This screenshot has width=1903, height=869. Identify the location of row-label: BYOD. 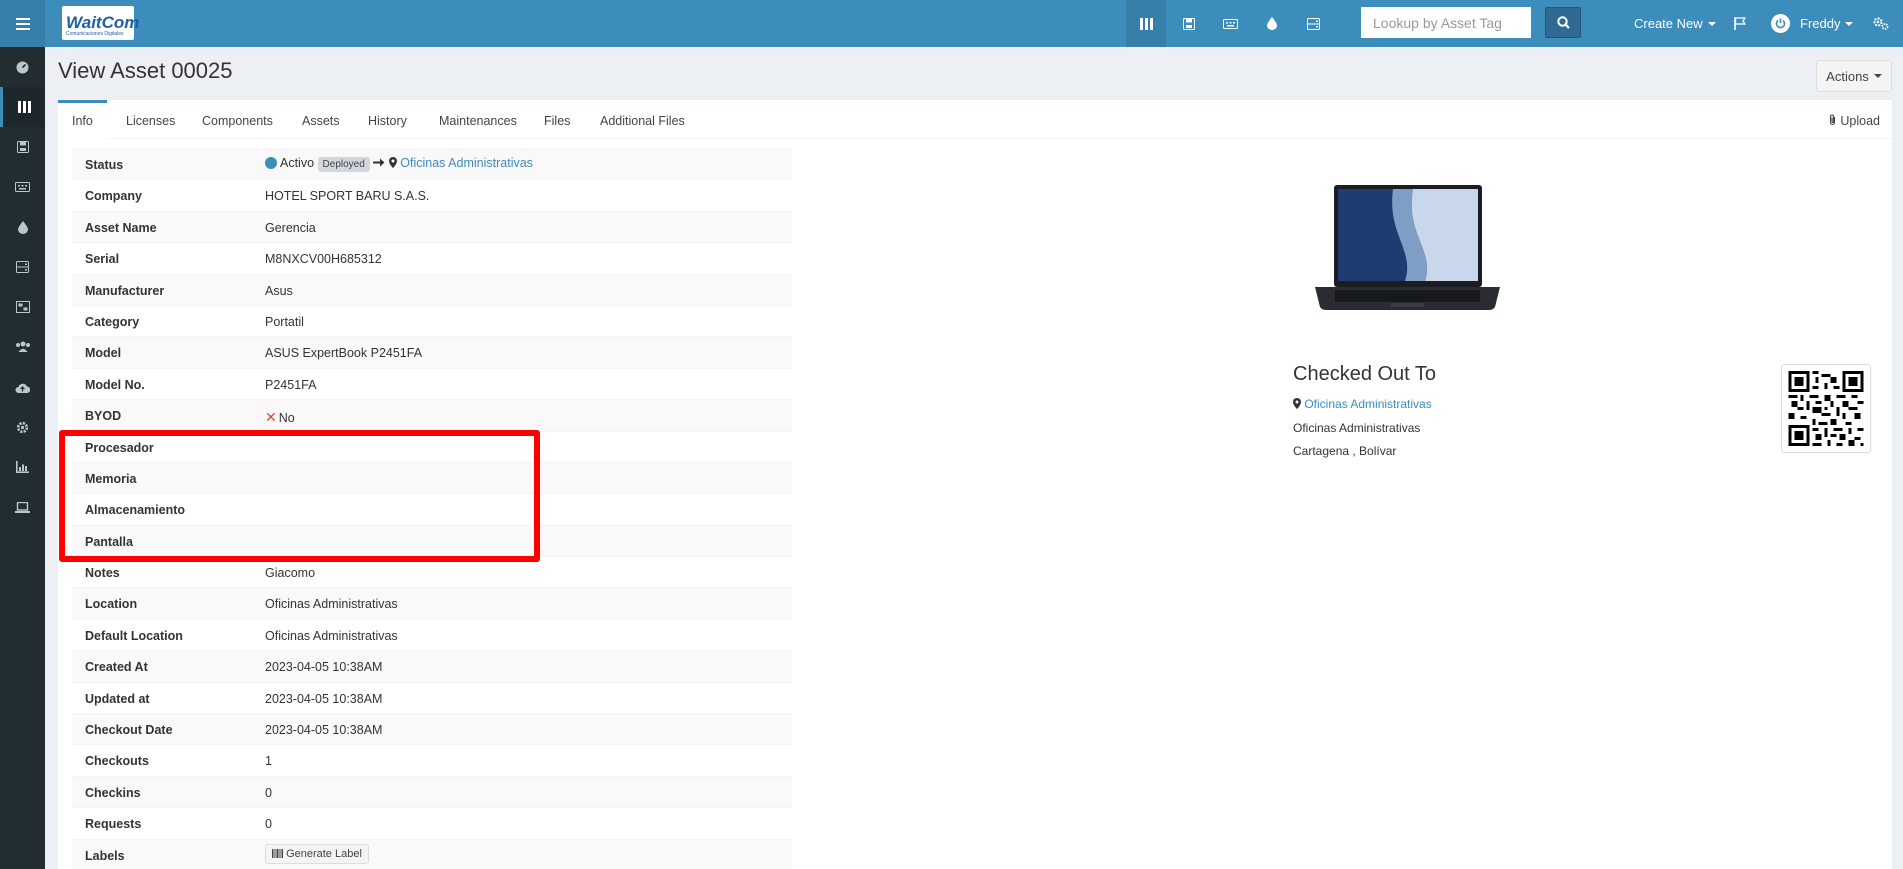
(103, 416).